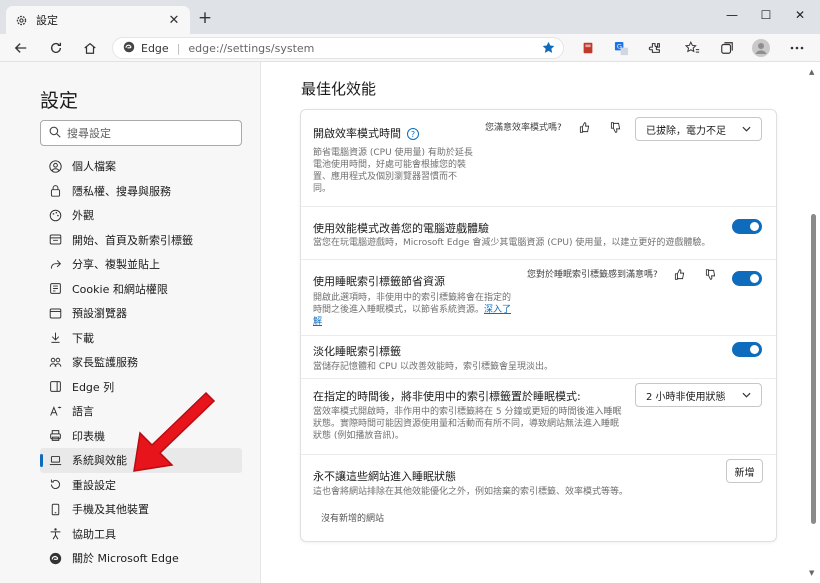 This screenshot has height=583, width=820. I want to click on sidebar-item-label: 協助工具, so click(94, 534).